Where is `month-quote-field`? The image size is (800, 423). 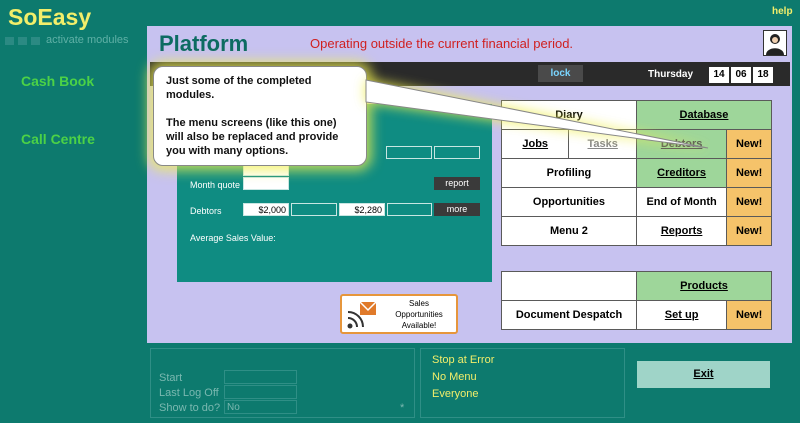
month-quote-field is located at coordinates (266, 183).